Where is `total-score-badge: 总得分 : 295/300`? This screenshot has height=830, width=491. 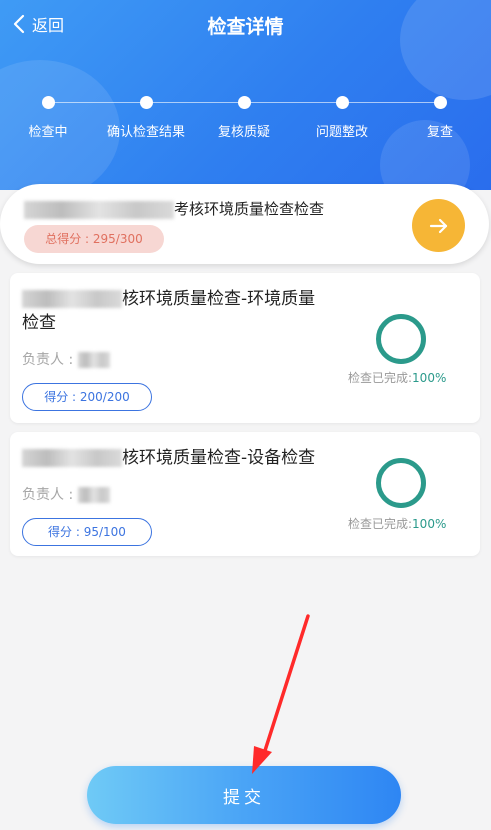 total-score-badge: 总得分 : 295/300 is located at coordinates (94, 239).